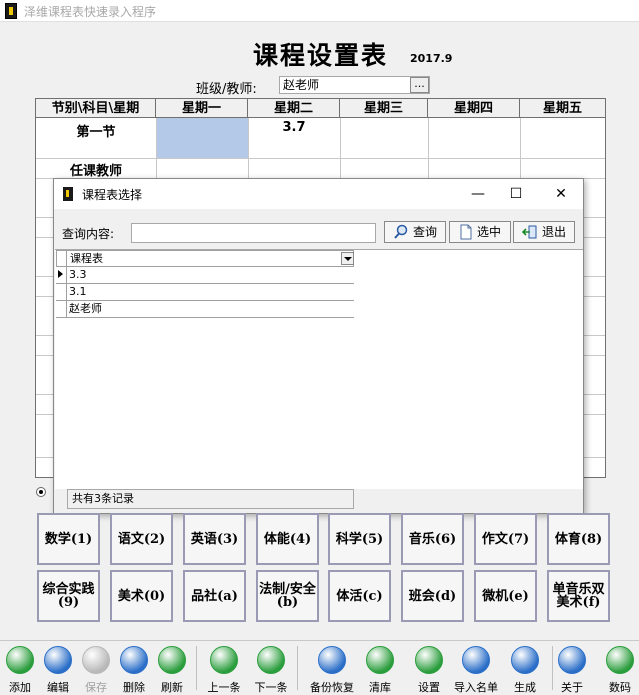 The height and width of the screenshot is (695, 639). I want to click on subject-button-label: 数学(1), so click(68, 539).